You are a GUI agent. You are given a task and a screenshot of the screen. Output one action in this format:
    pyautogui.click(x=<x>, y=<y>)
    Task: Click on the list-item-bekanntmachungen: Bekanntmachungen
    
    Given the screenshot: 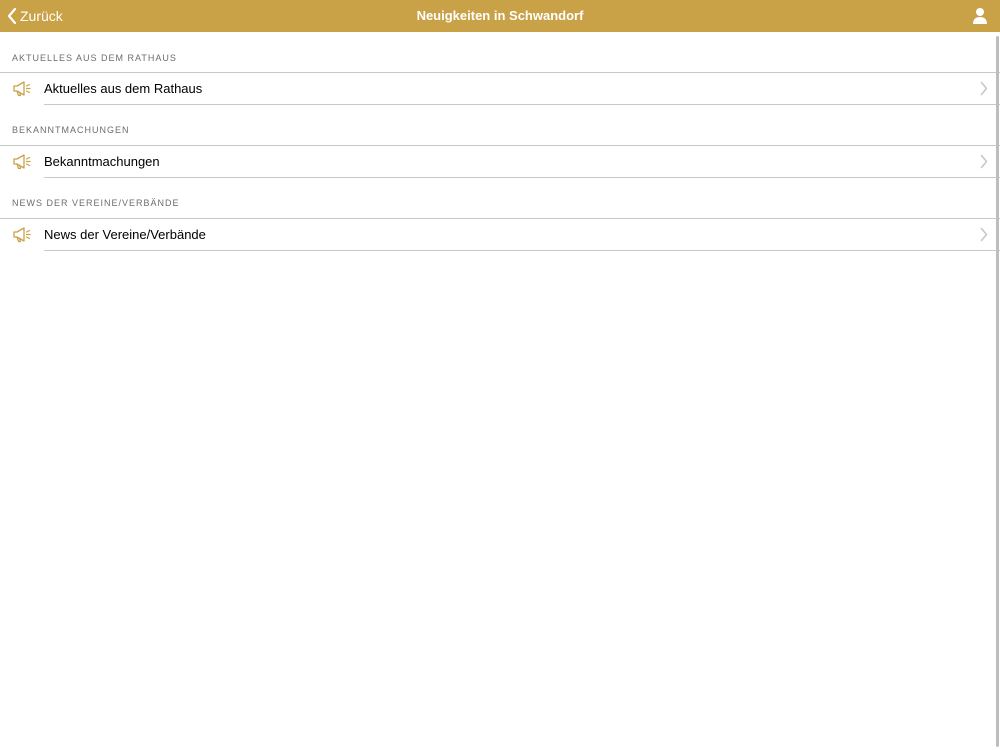 What is the action you would take?
    pyautogui.click(x=500, y=161)
    